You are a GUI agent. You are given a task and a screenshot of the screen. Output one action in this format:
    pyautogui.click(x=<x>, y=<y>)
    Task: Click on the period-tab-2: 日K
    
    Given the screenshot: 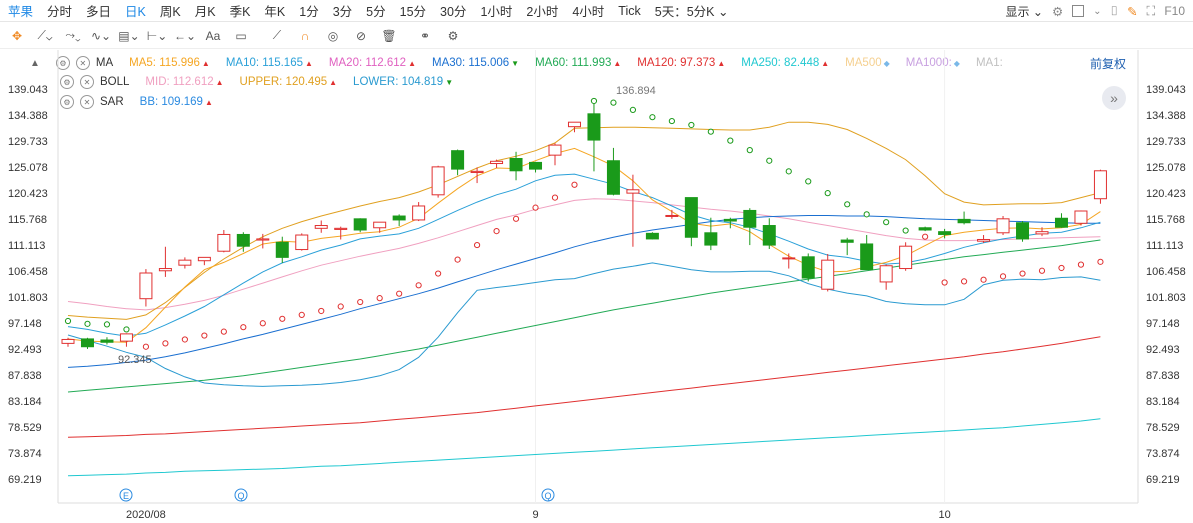 What is the action you would take?
    pyautogui.click(x=135, y=10)
    